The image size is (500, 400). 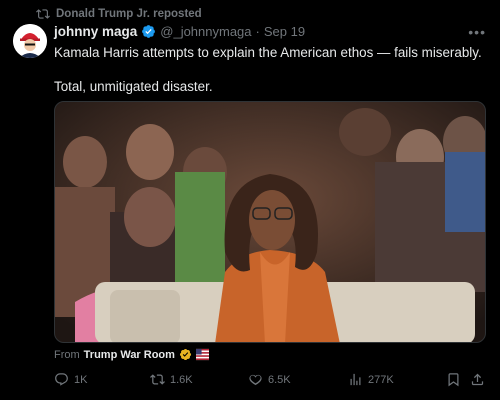 I want to click on avatar, so click(x=30, y=41).